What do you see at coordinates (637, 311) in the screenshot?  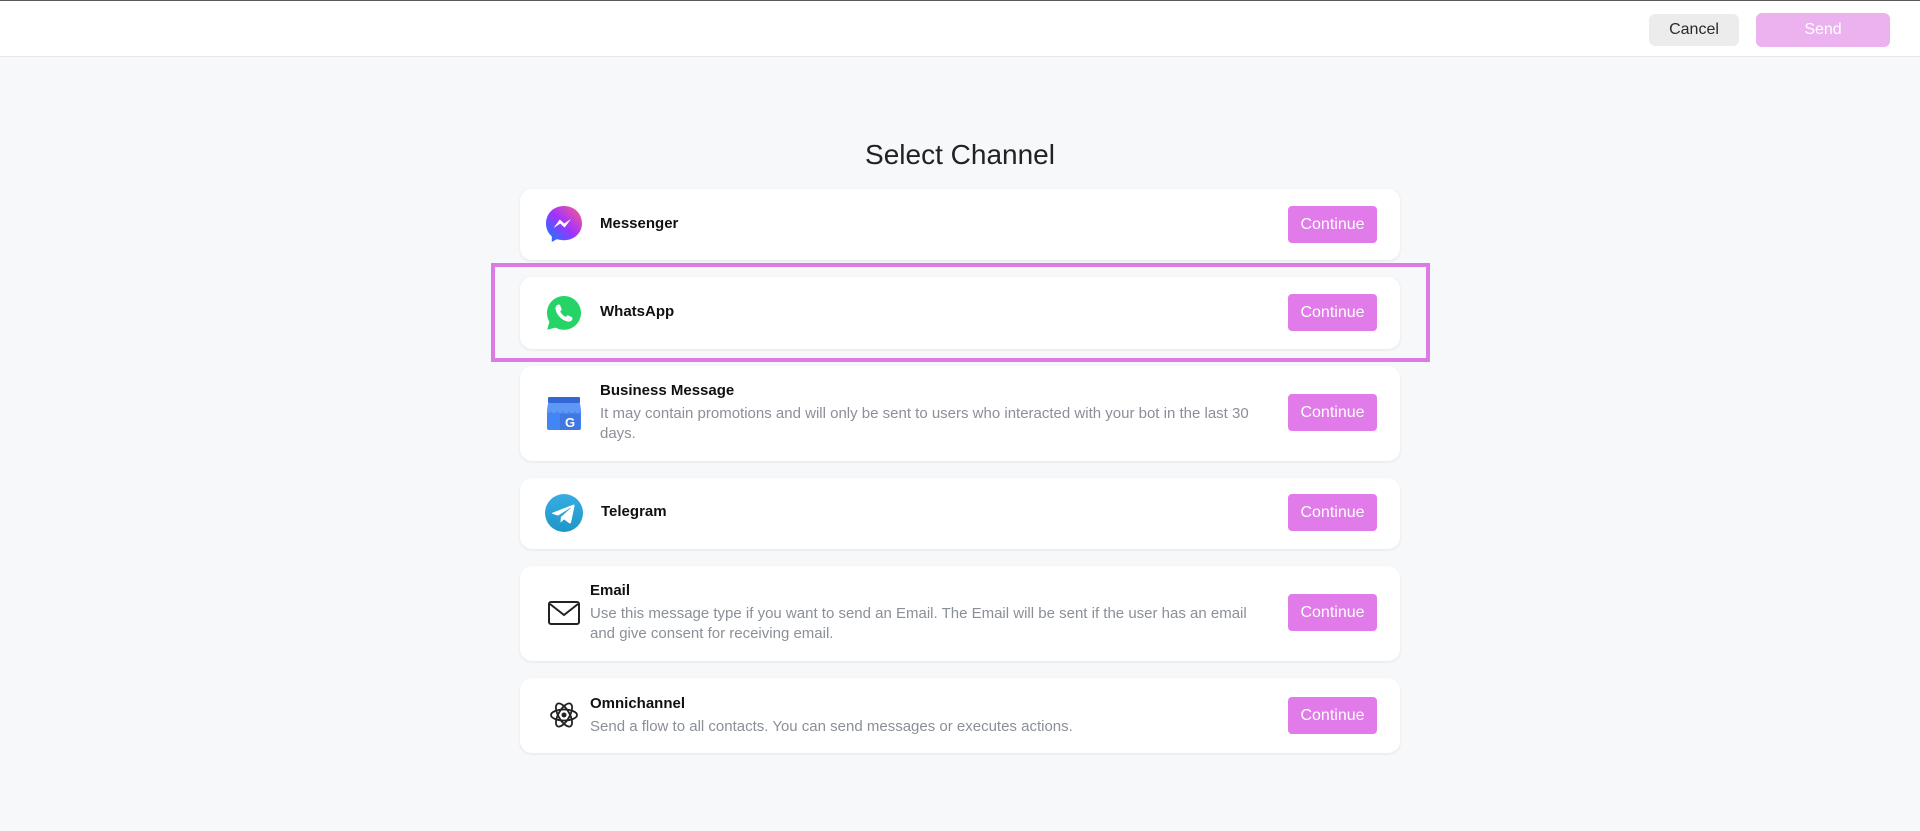 I see `channel-name: WhatsApp` at bounding box center [637, 311].